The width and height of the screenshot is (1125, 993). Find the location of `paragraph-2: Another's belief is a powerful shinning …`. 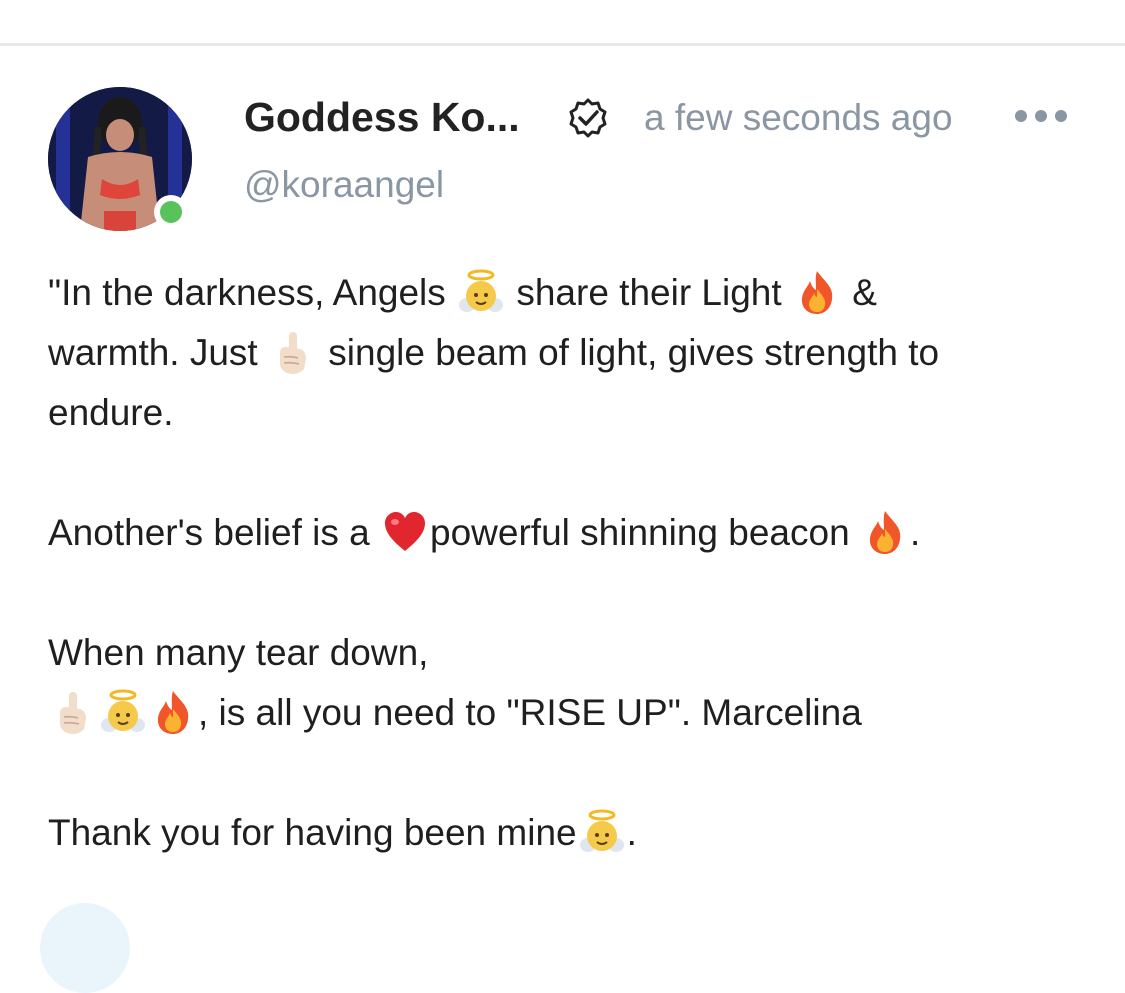

paragraph-2: Another's belief is a powerful shinning … is located at coordinates (568, 533).